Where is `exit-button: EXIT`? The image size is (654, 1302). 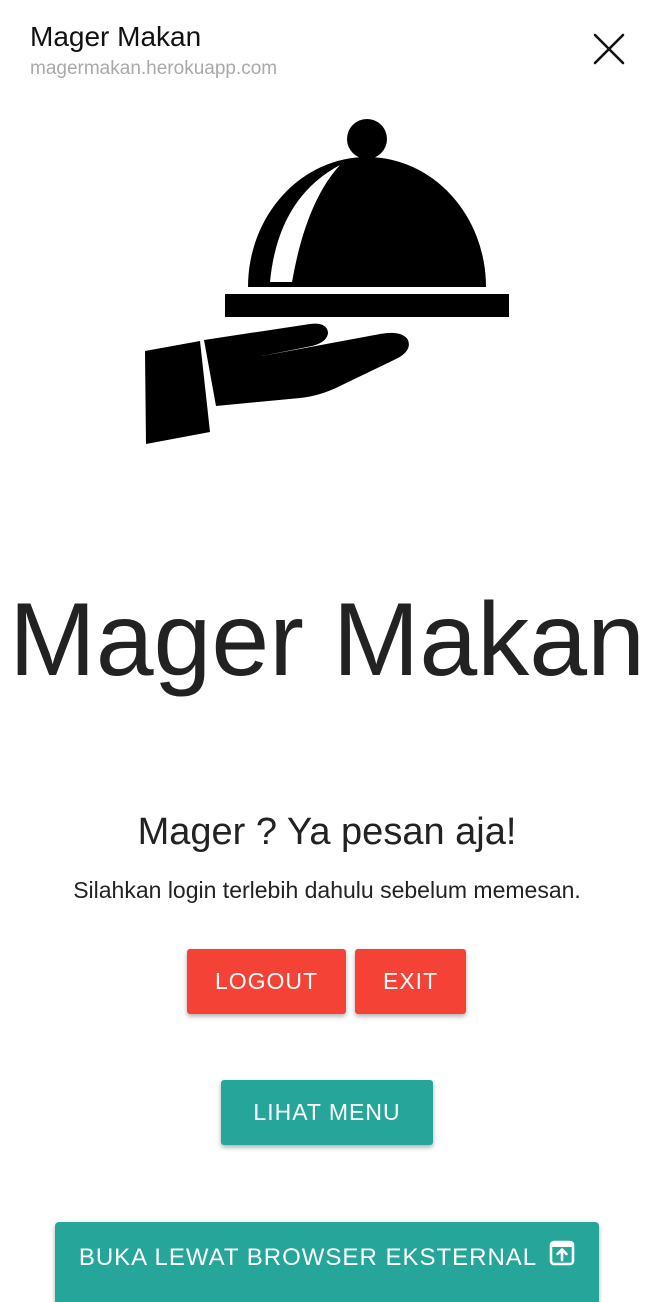 exit-button: EXIT is located at coordinates (410, 981).